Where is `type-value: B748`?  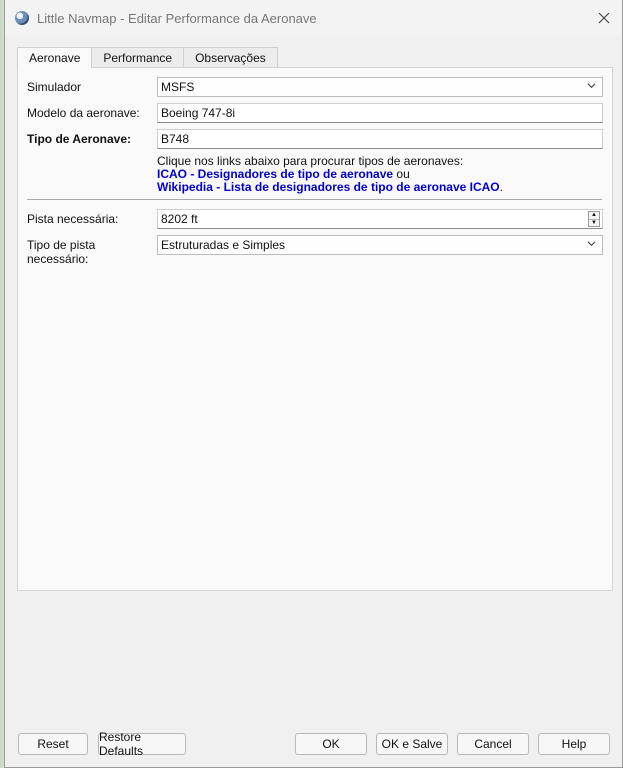
type-value: B748 is located at coordinates (175, 139).